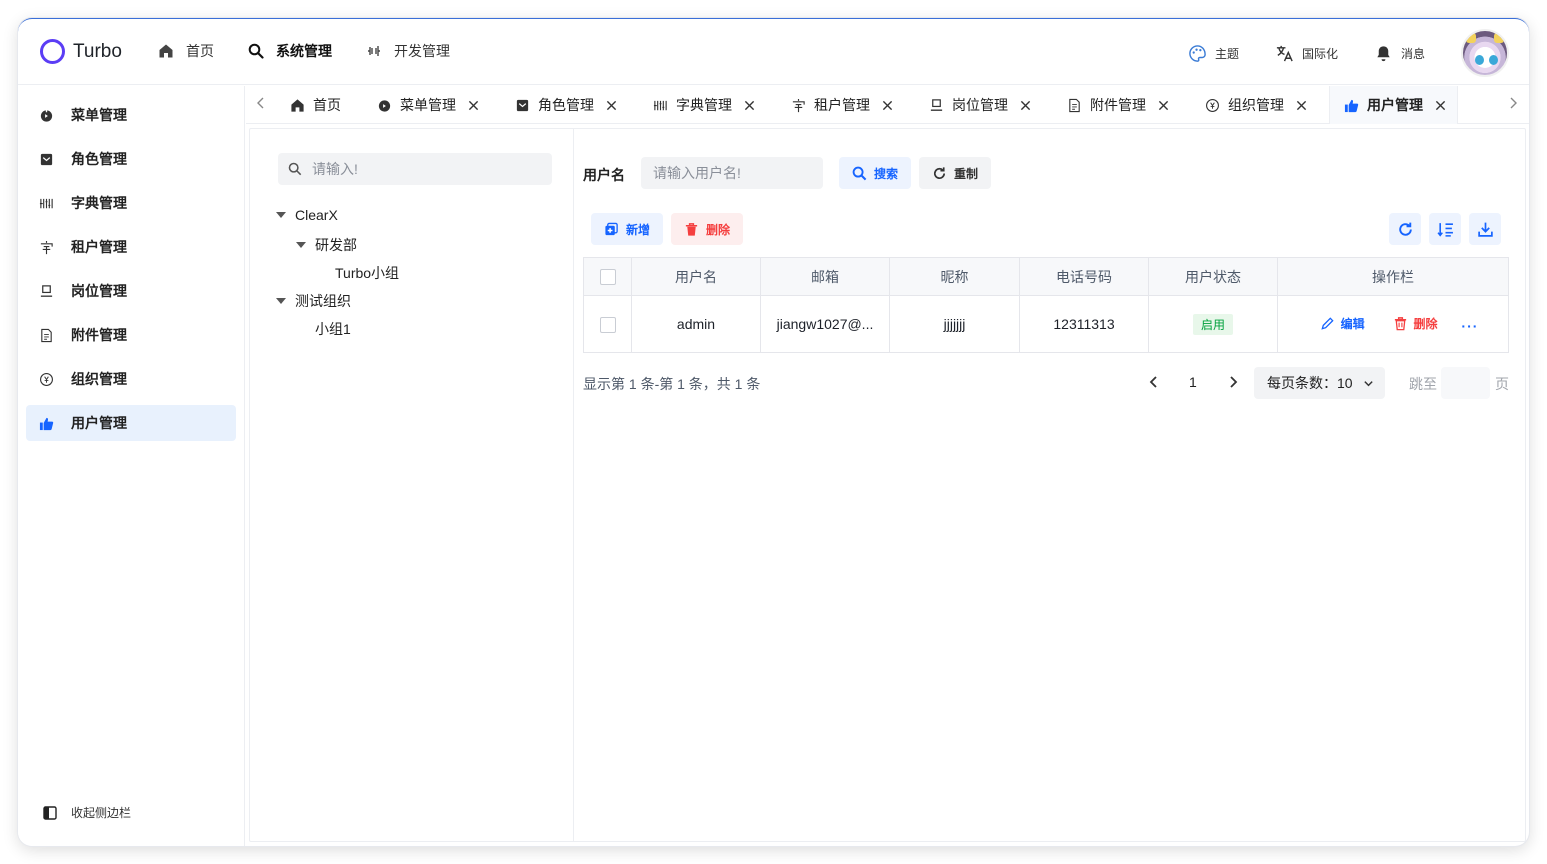  What do you see at coordinates (422, 51) in the screenshot?
I see `topnav-dev-label: 开发管理` at bounding box center [422, 51].